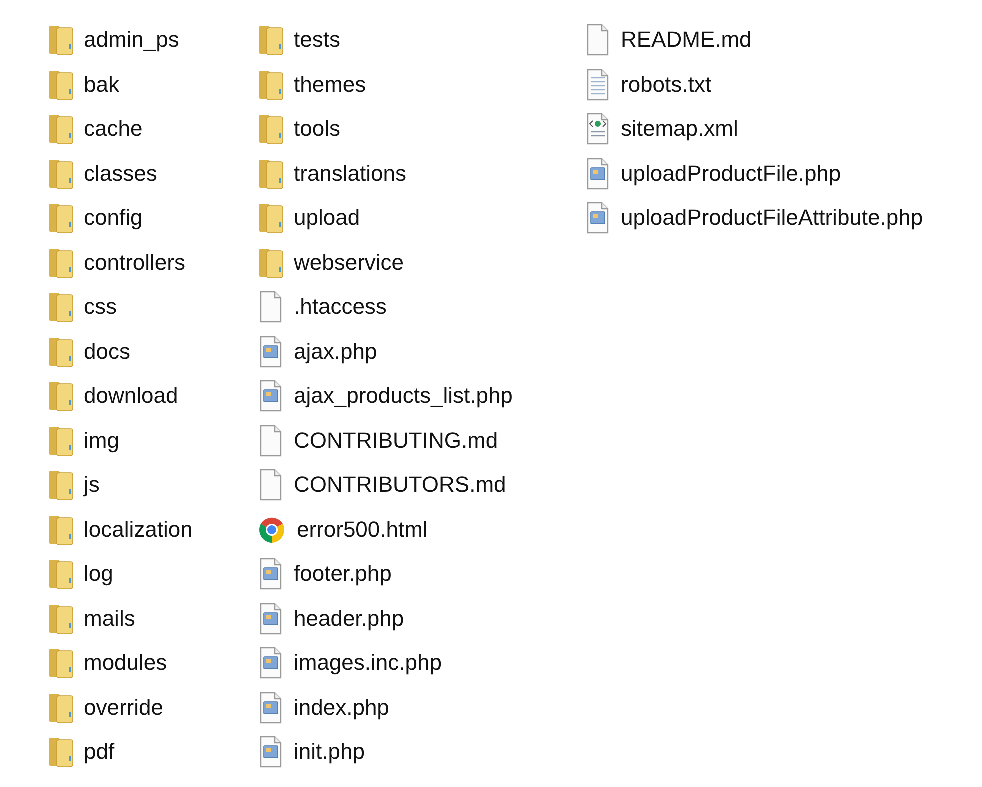 Image resolution: width=982 pixels, height=787 pixels. I want to click on file-name: img, so click(102, 441).